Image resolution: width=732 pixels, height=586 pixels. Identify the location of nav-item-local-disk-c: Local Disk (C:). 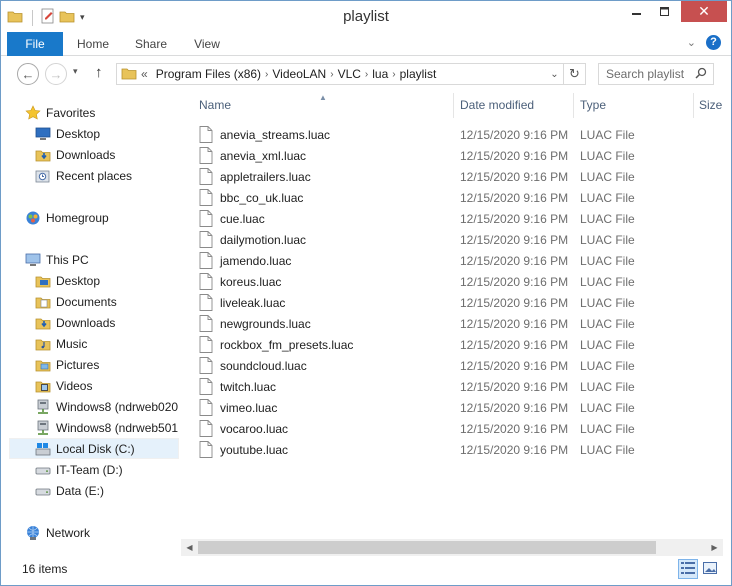
(94, 448).